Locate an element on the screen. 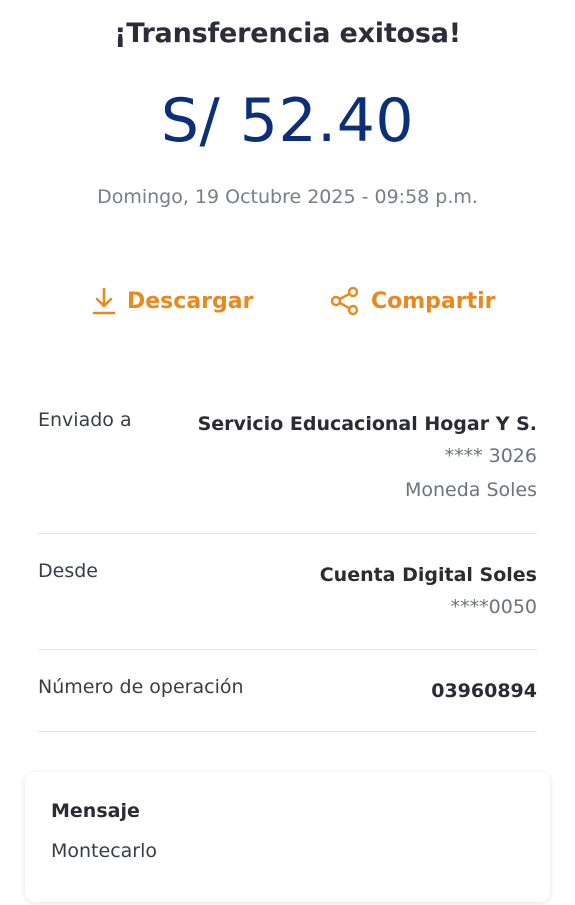 Image resolution: width=575 pixels, height=905 pixels. download-icon is located at coordinates (109, 301).